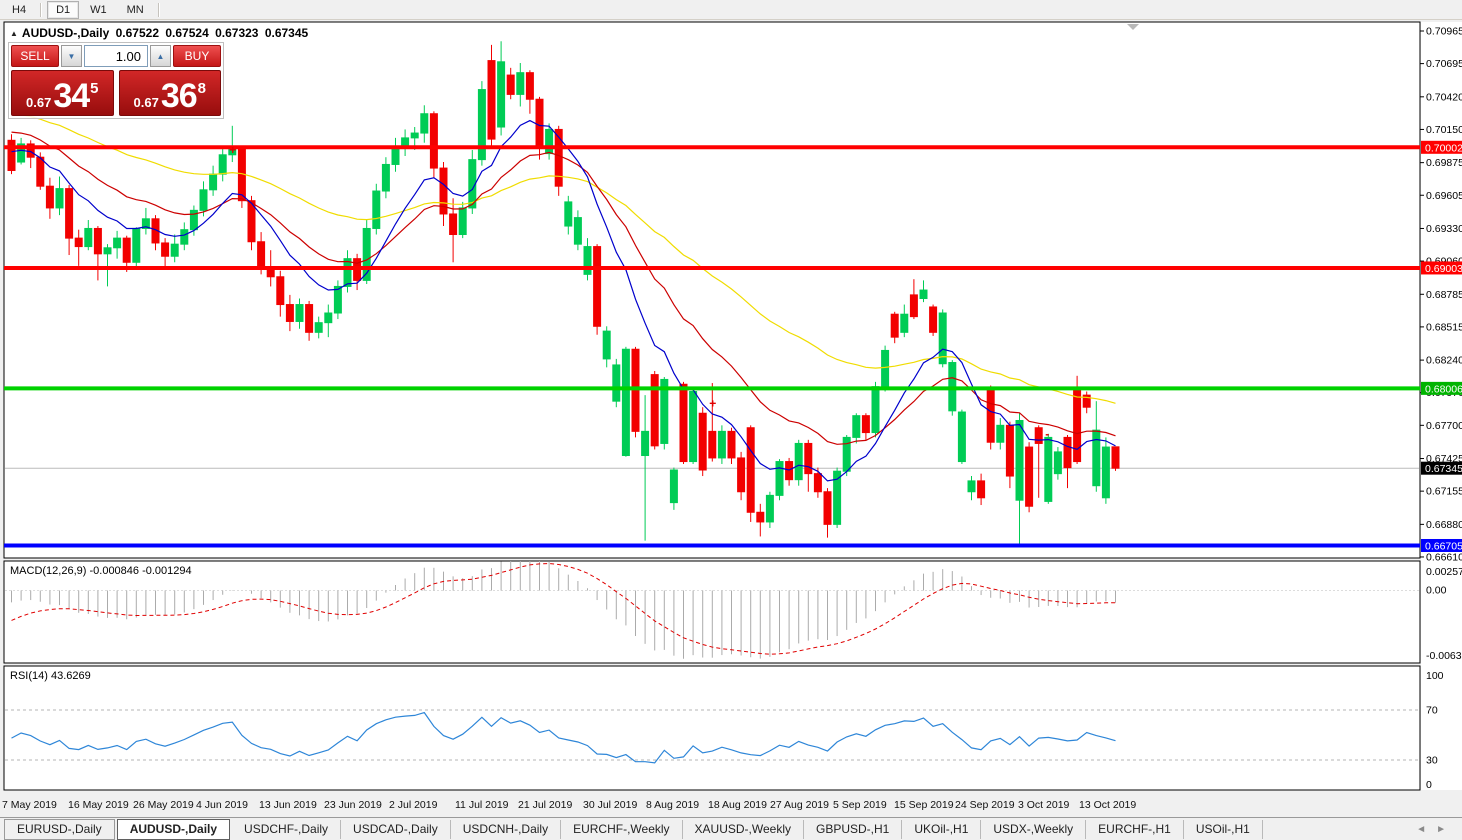  I want to click on buy-button: BUY, so click(197, 56).